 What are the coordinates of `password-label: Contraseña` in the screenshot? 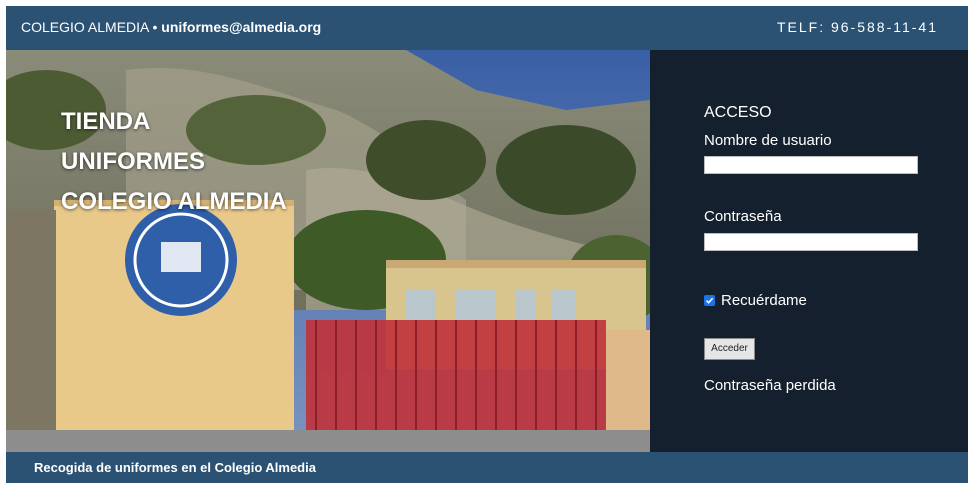 It's located at (743, 216).